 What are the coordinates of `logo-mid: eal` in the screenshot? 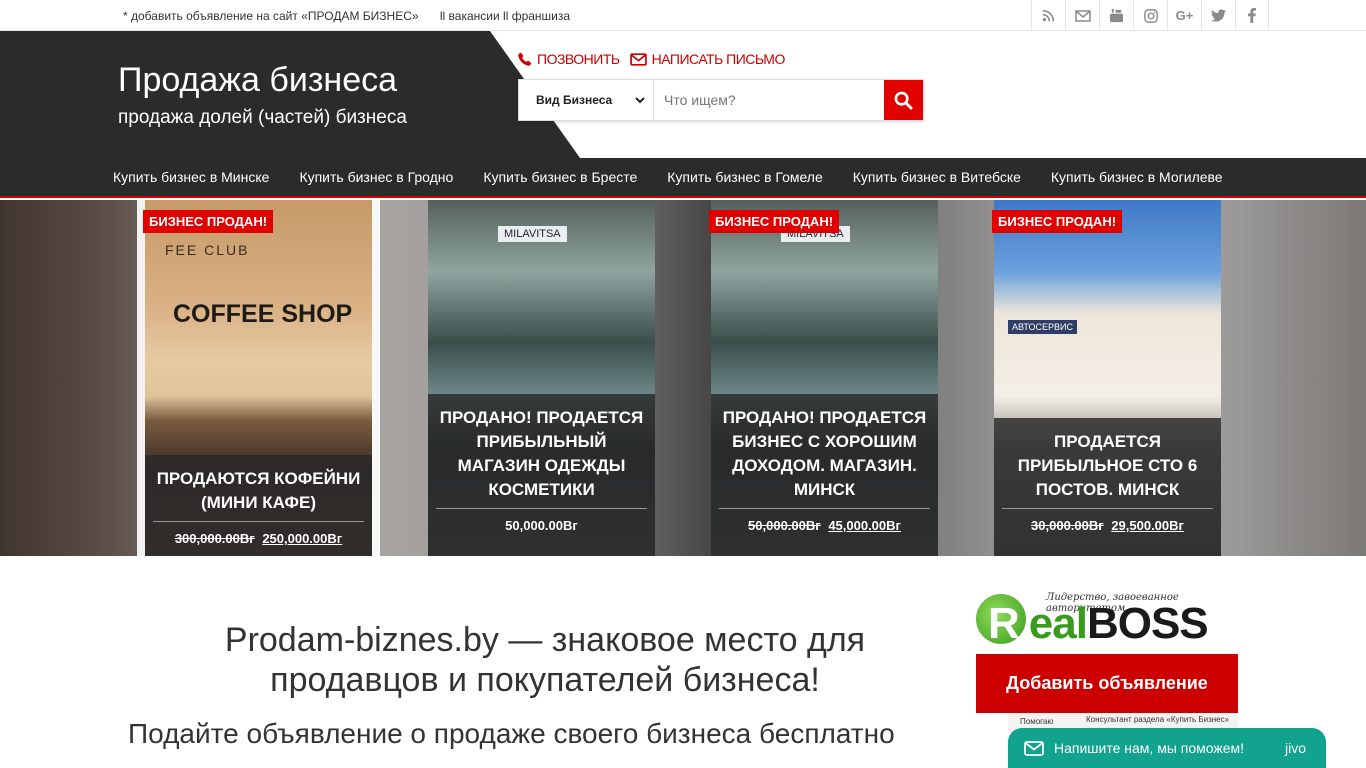 It's located at (1058, 623).